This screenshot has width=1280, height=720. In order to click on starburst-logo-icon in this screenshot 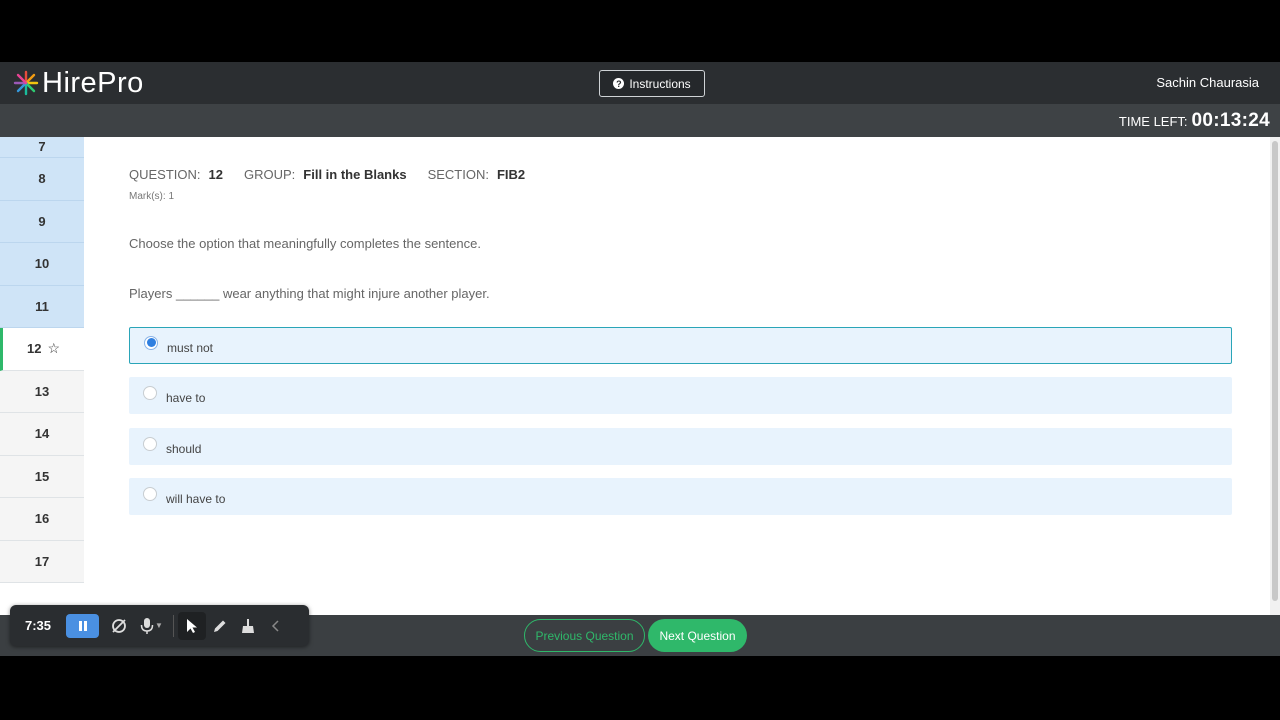, I will do `click(26, 83)`.